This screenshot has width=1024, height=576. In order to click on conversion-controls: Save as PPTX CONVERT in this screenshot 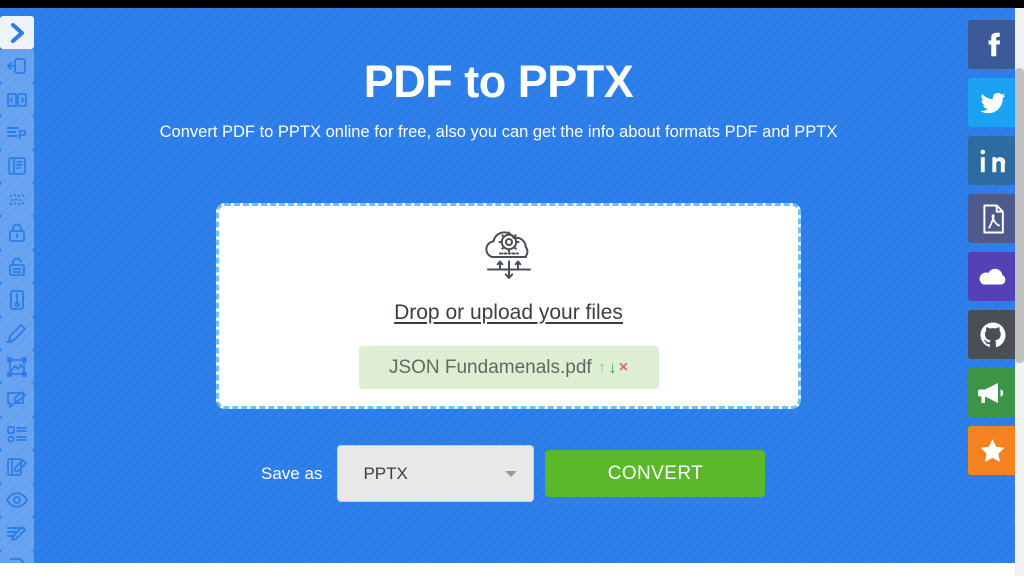, I will do `click(513, 473)`.